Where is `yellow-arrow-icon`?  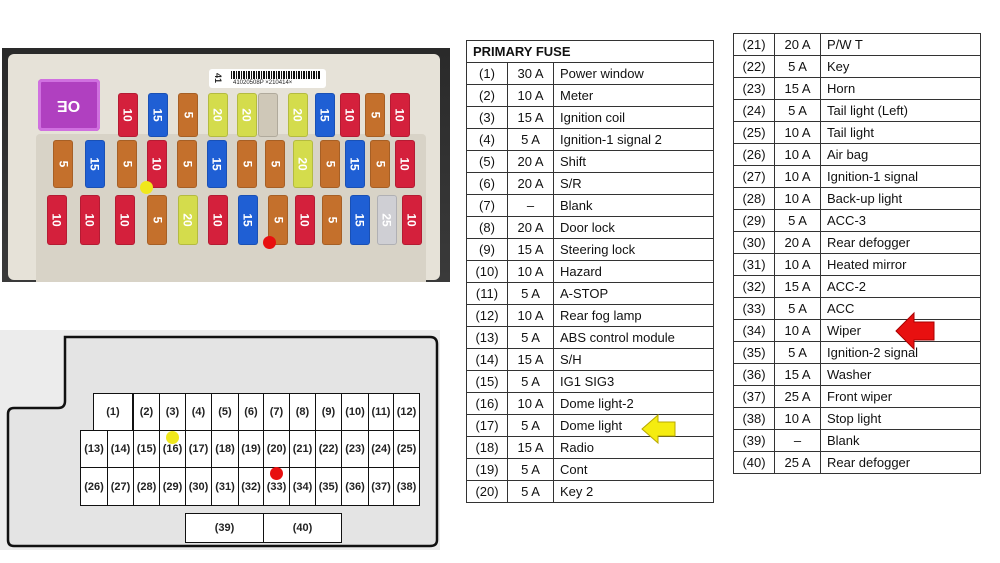
yellow-arrow-icon is located at coordinates (658, 429).